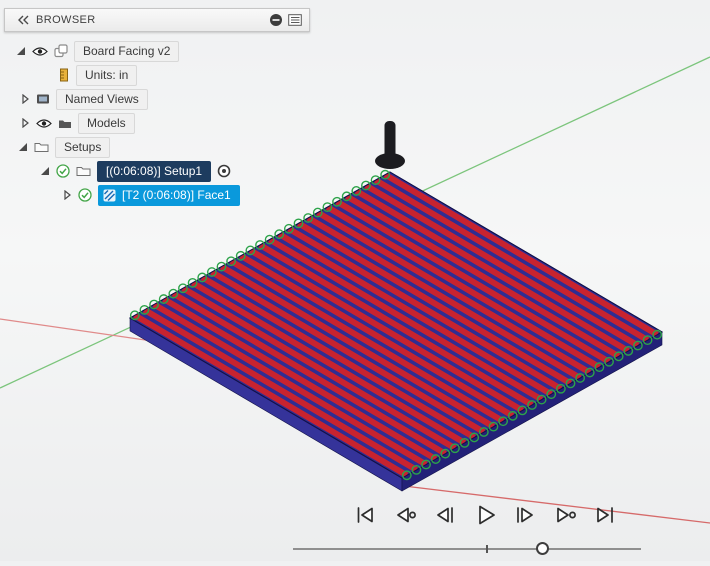 Image resolution: width=710 pixels, height=566 pixels. I want to click on setups-folder-icon, so click(41, 147).